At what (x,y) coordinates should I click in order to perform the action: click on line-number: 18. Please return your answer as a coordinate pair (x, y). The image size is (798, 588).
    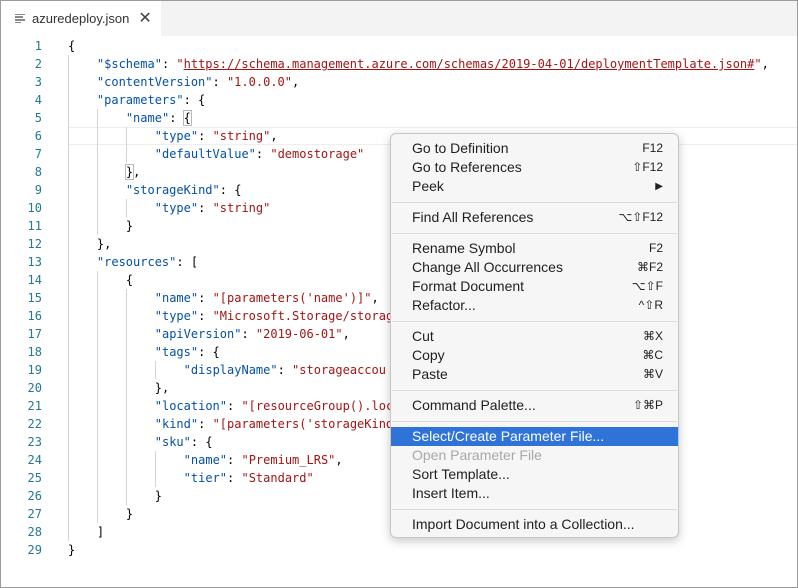
    Looking at the image, I should click on (34, 352).